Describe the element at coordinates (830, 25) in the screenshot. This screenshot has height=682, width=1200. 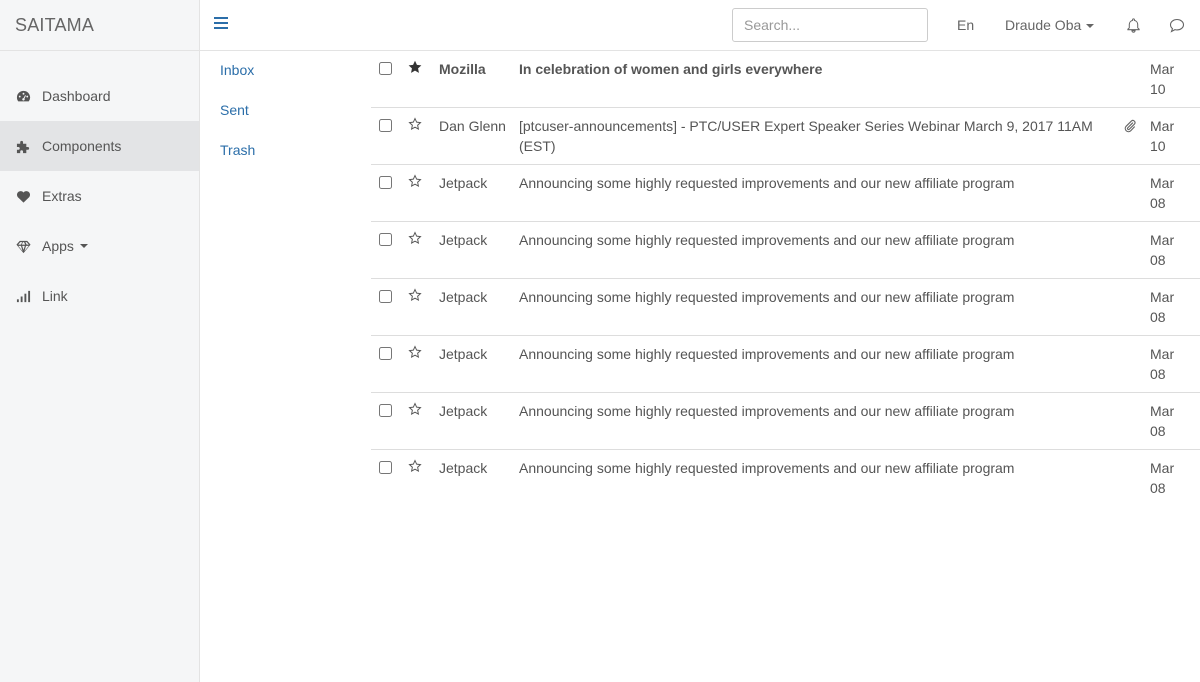
I see `search-input` at that location.